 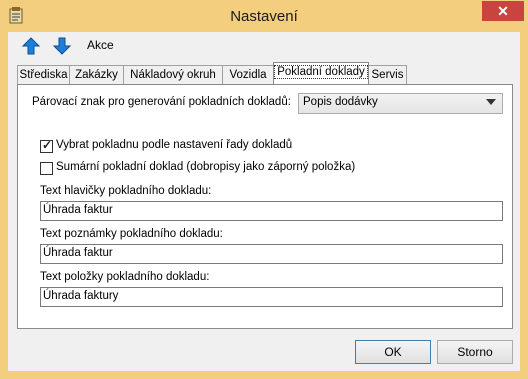 I want to click on checkmark-icon: ✓, so click(x=47, y=145).